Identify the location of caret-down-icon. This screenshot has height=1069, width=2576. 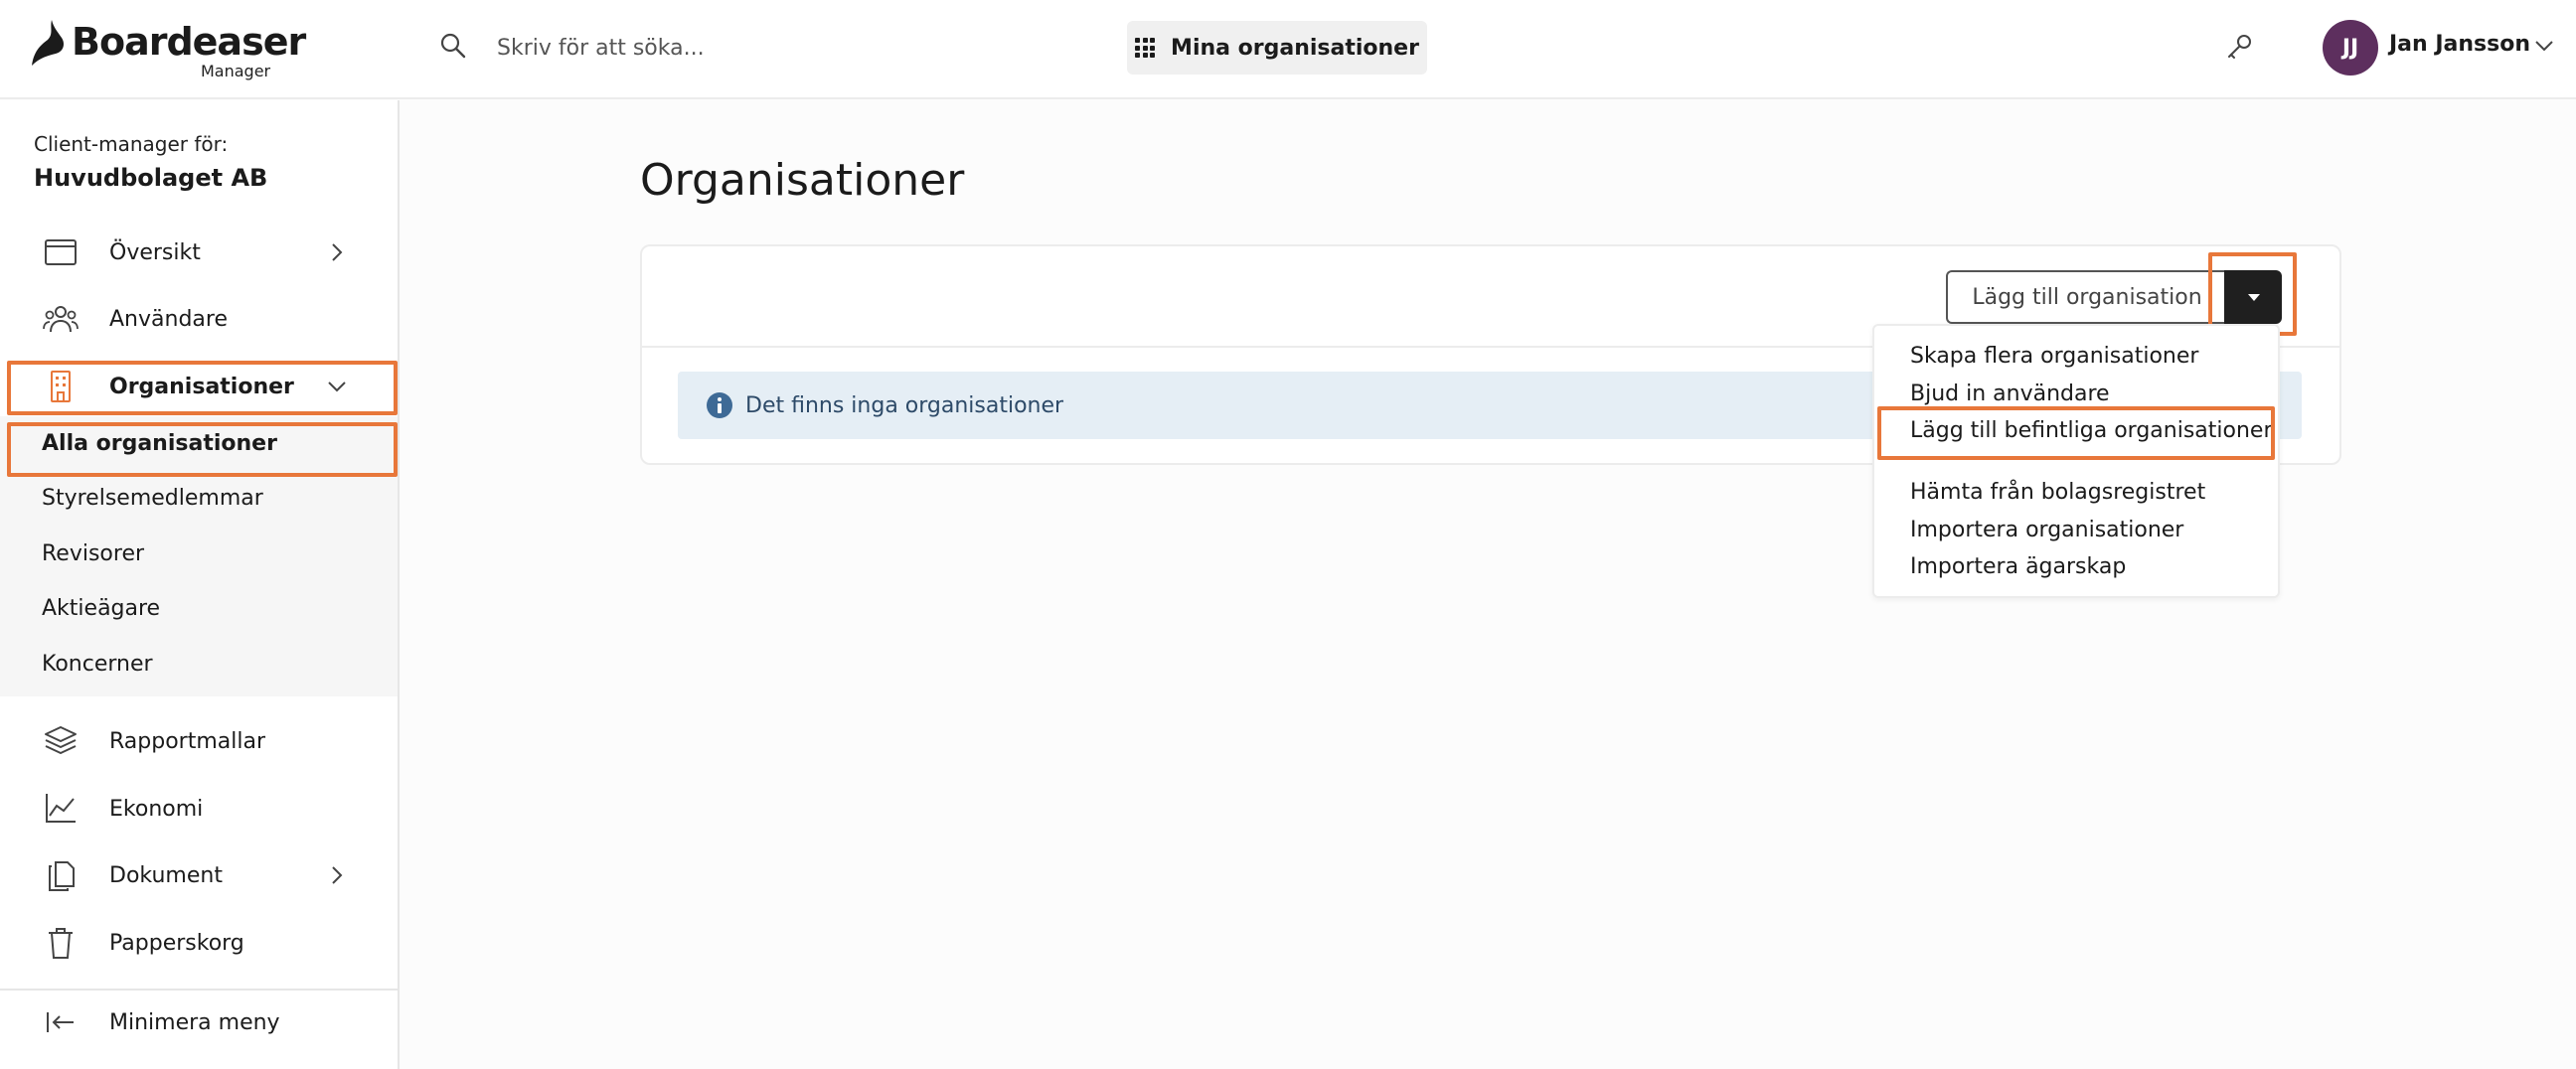
(2254, 298).